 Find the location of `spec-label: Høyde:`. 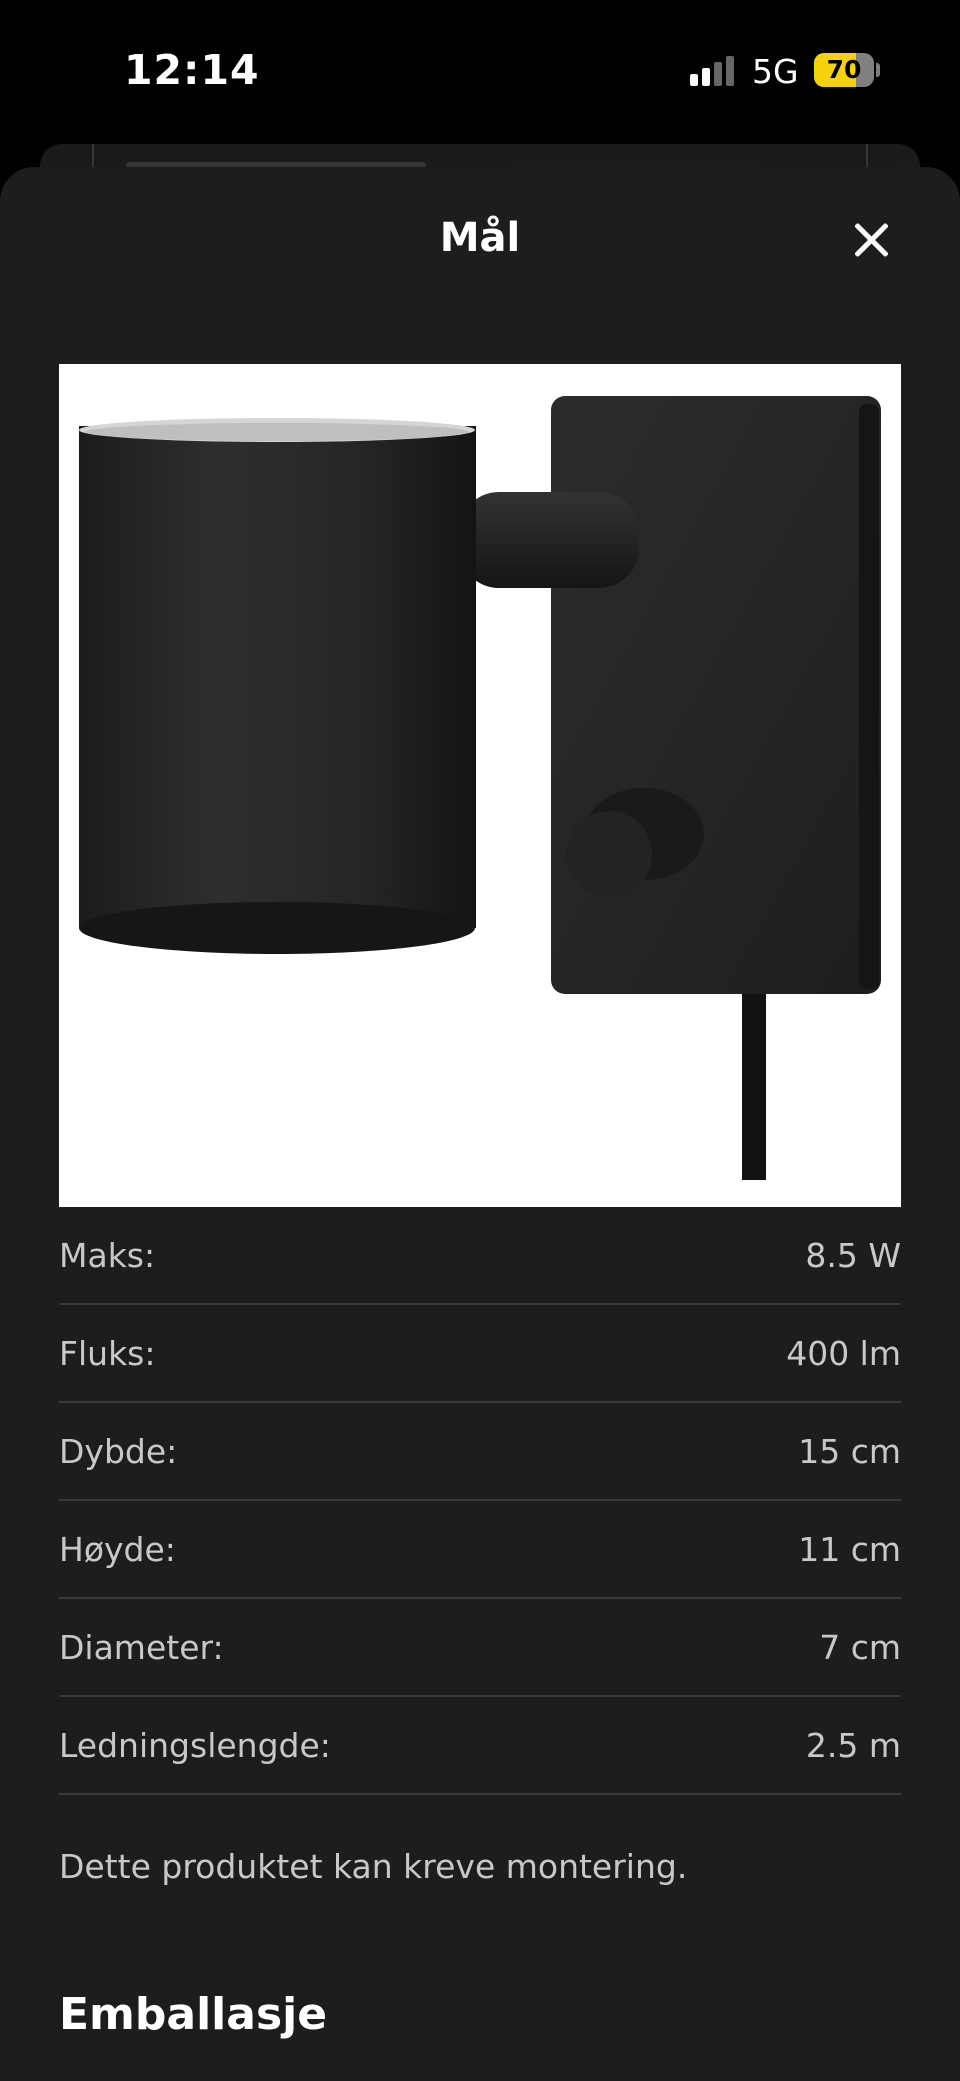

spec-label: Høyde: is located at coordinates (117, 1549).